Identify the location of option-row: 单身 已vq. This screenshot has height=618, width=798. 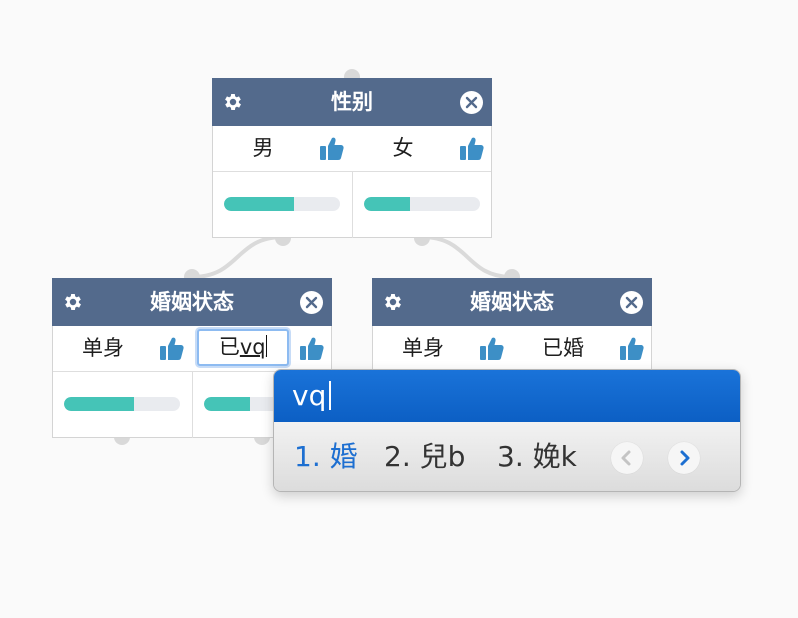
(192, 349).